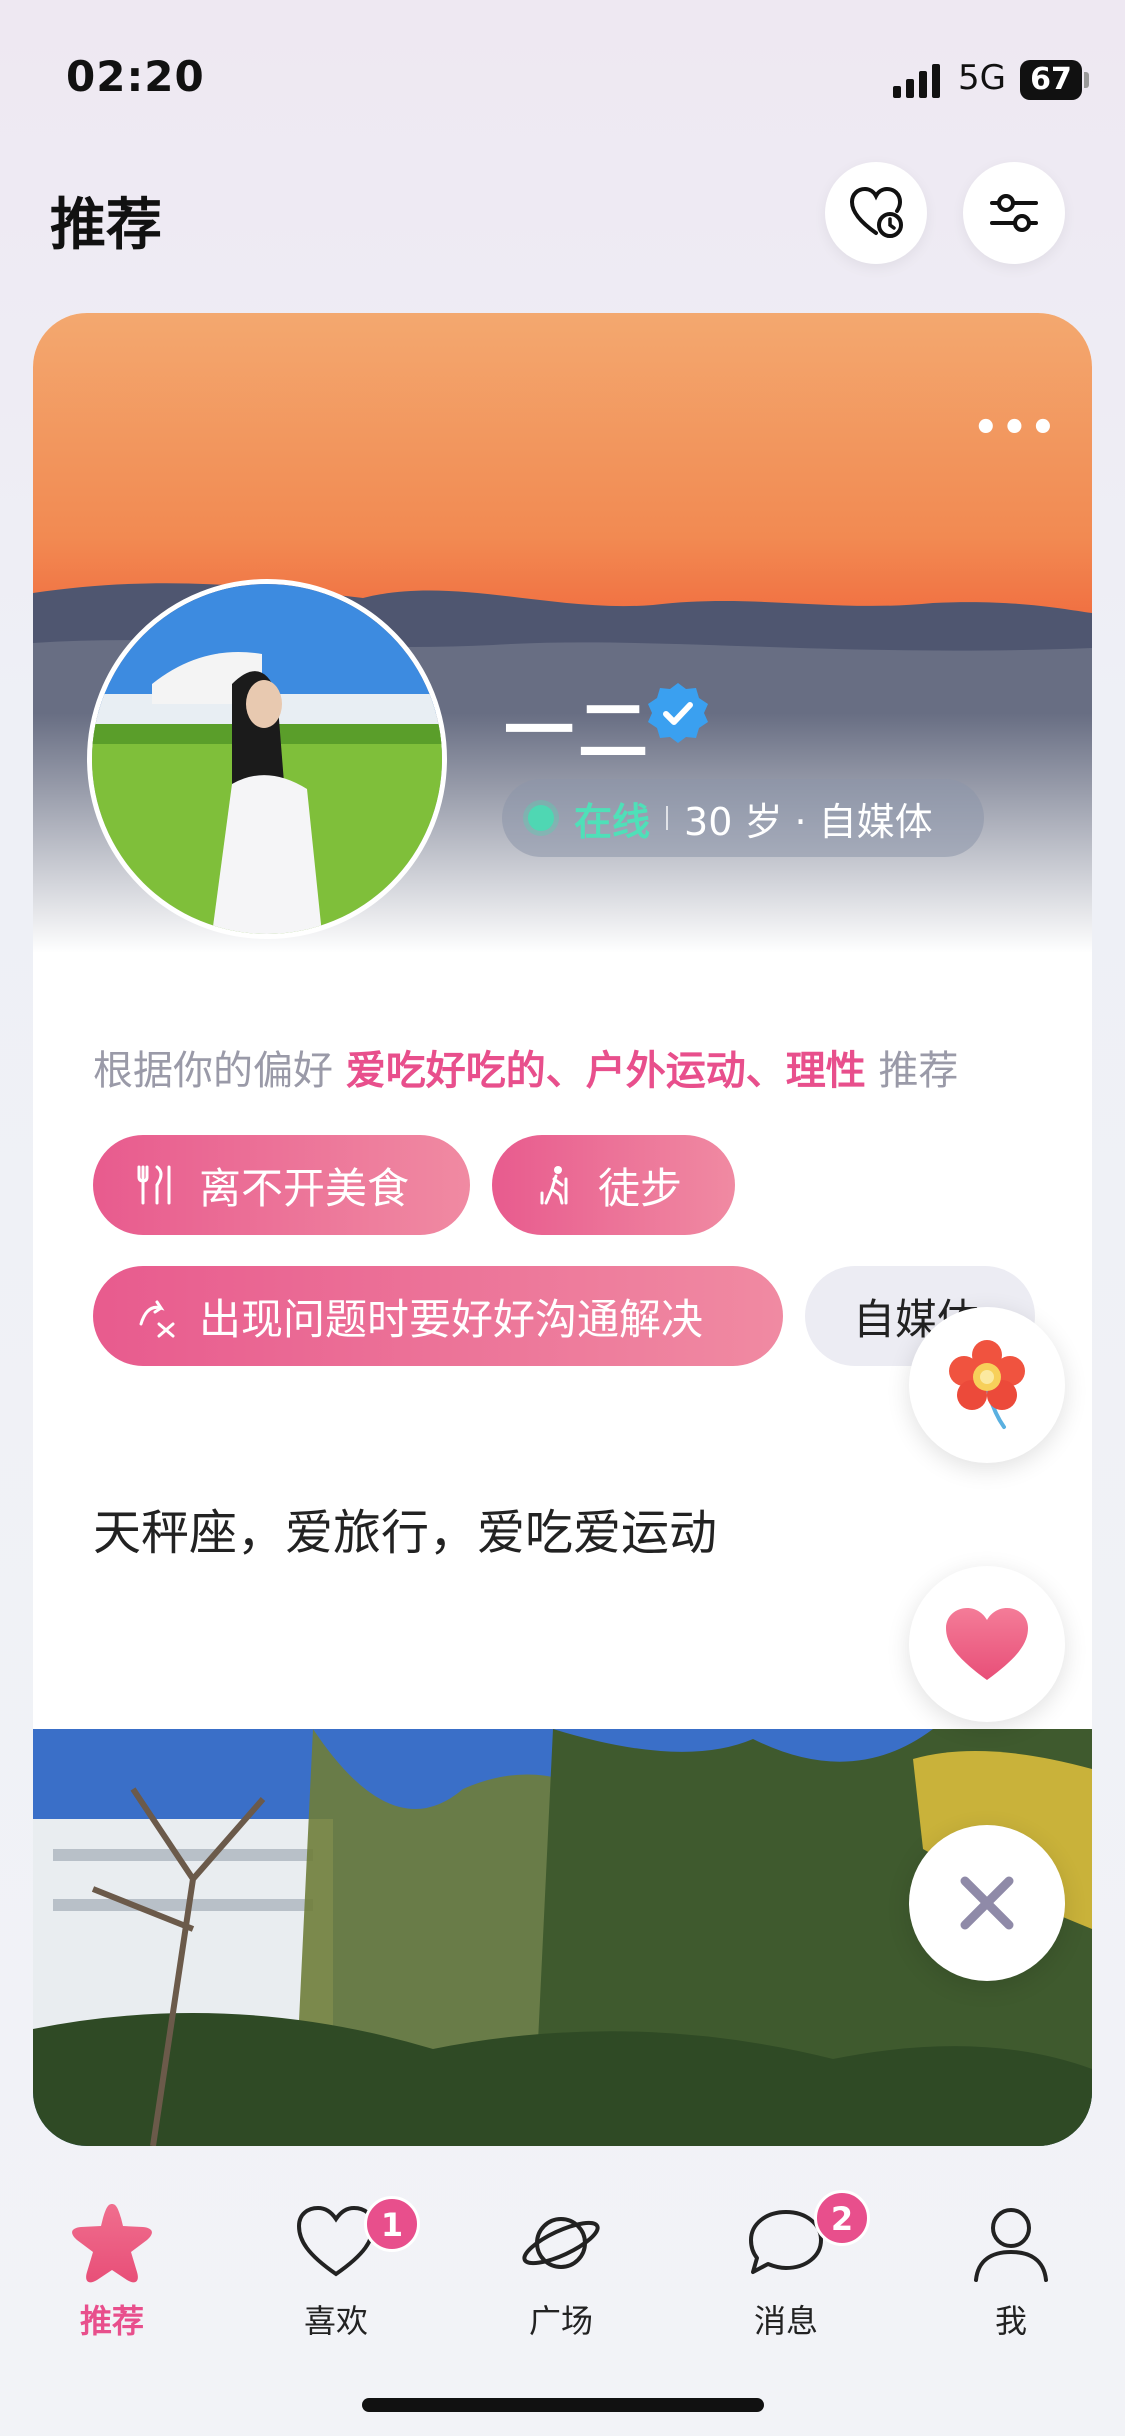 This screenshot has height=2436, width=1125. I want to click on sliders-icon, so click(1014, 213).